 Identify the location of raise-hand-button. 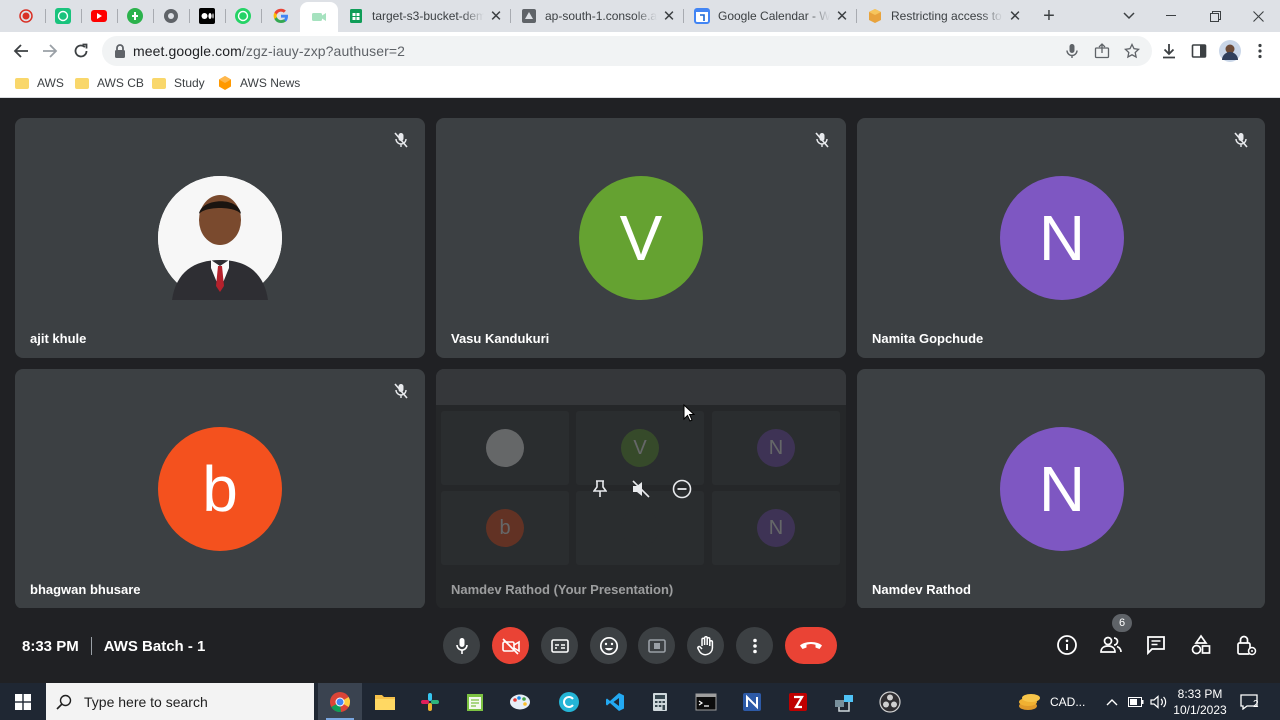
(705, 645).